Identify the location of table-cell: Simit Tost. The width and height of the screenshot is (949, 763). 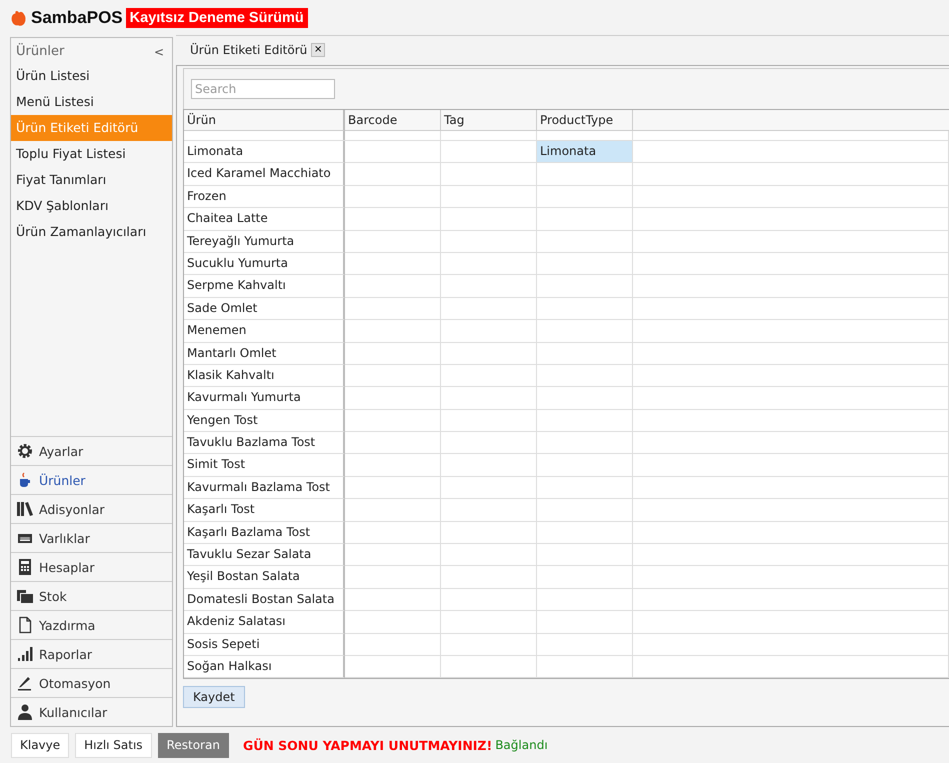
(264, 465).